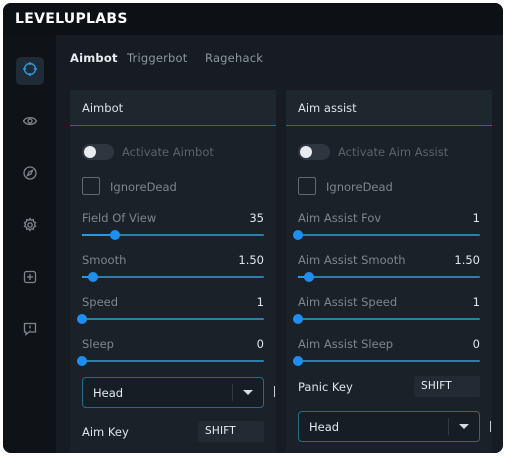 This screenshot has height=457, width=506. I want to click on eye-icon, so click(30, 123).